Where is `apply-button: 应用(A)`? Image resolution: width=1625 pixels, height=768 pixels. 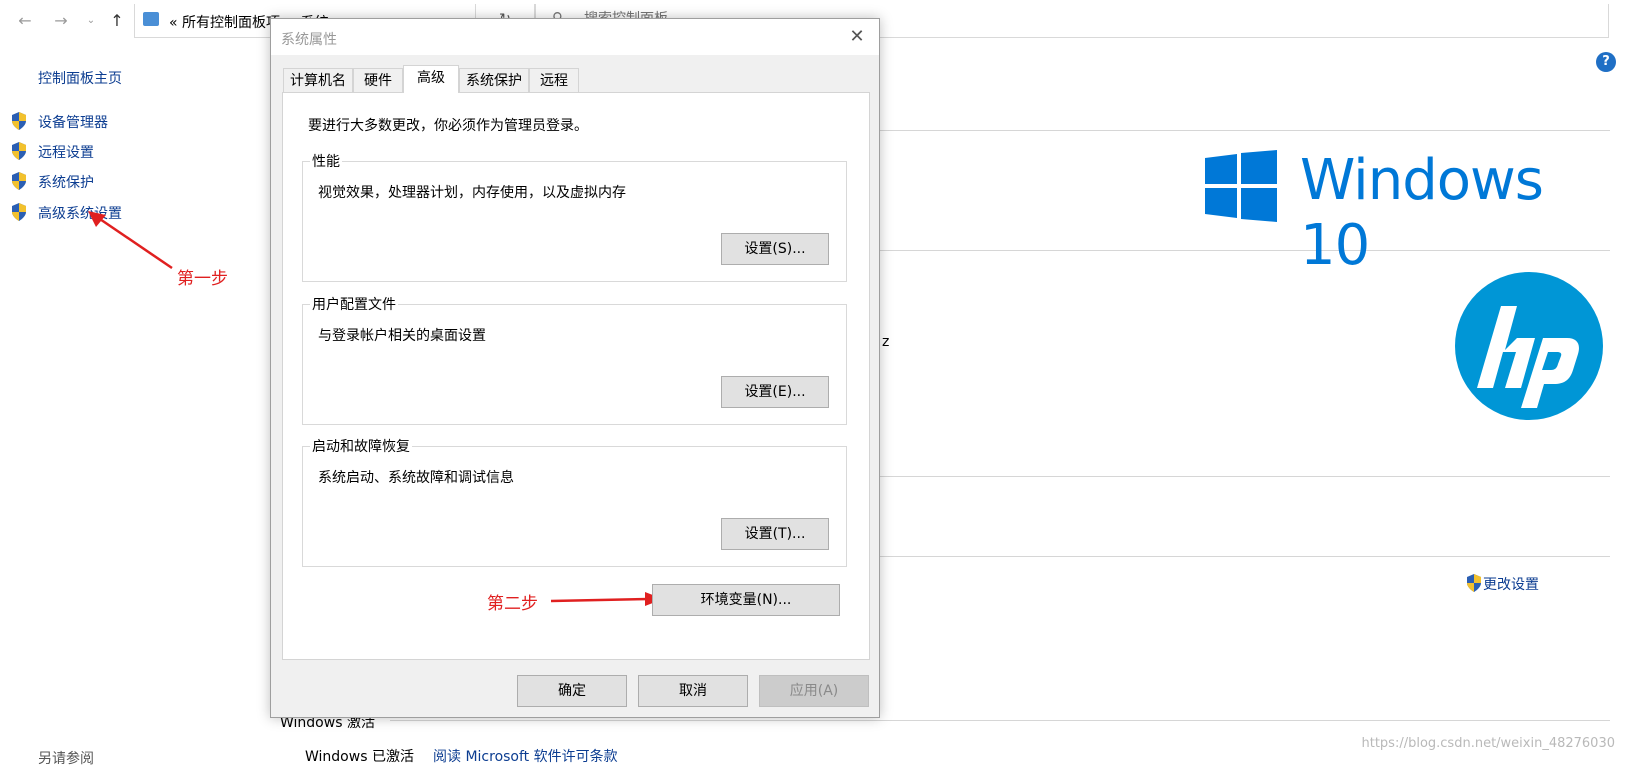 apply-button: 应用(A) is located at coordinates (814, 691).